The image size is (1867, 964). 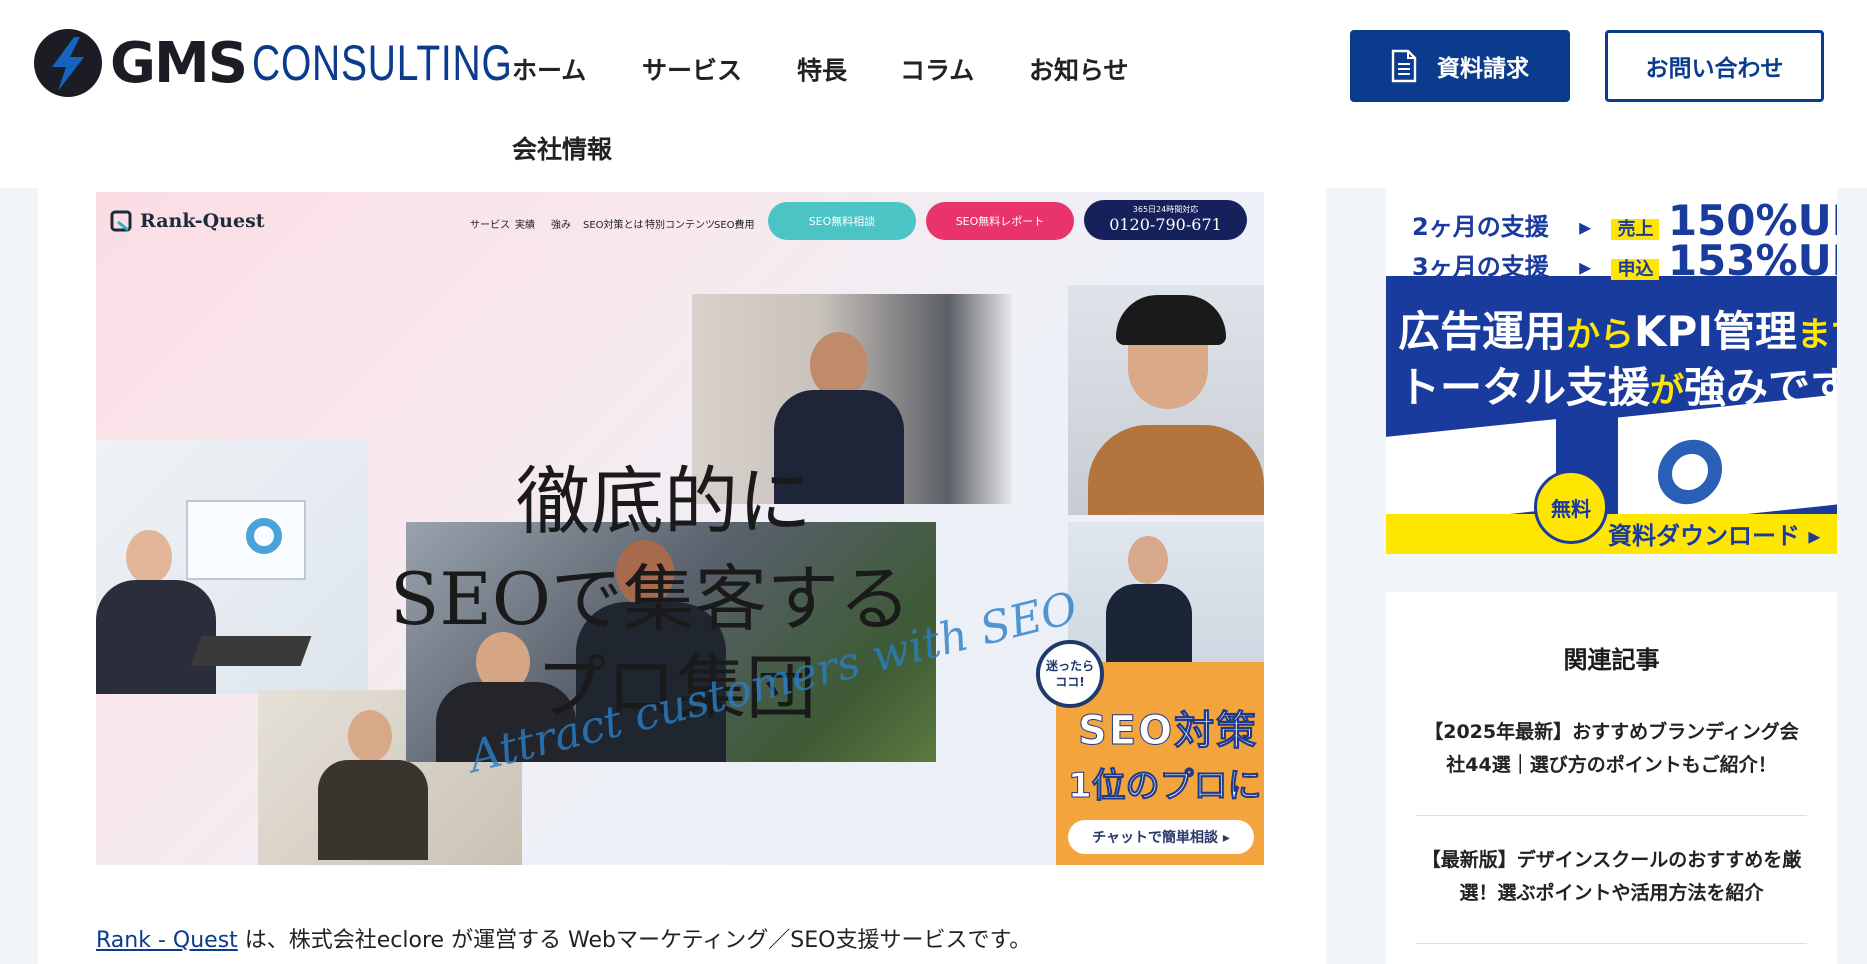 I want to click on banner-free-badge: 無料, so click(x=1571, y=507).